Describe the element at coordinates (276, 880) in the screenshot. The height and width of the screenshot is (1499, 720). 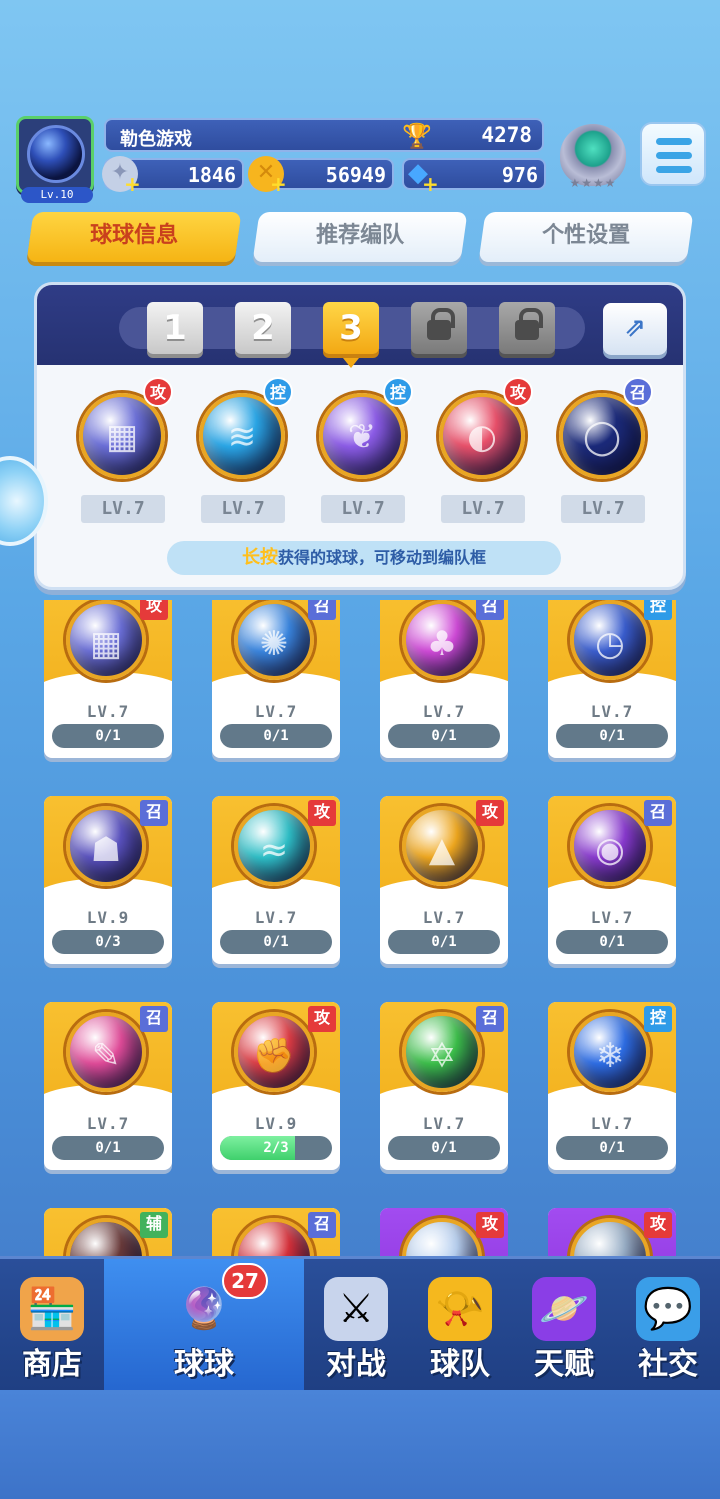
I see `ball-card: ≈ 攻 LV.7 0/1` at that location.